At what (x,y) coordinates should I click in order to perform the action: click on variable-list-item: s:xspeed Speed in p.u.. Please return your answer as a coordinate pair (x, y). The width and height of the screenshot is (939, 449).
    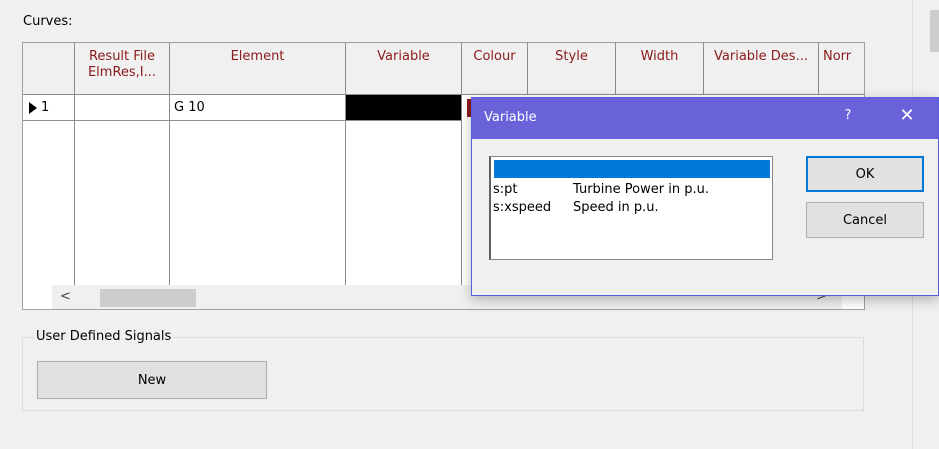
    Looking at the image, I should click on (631, 207).